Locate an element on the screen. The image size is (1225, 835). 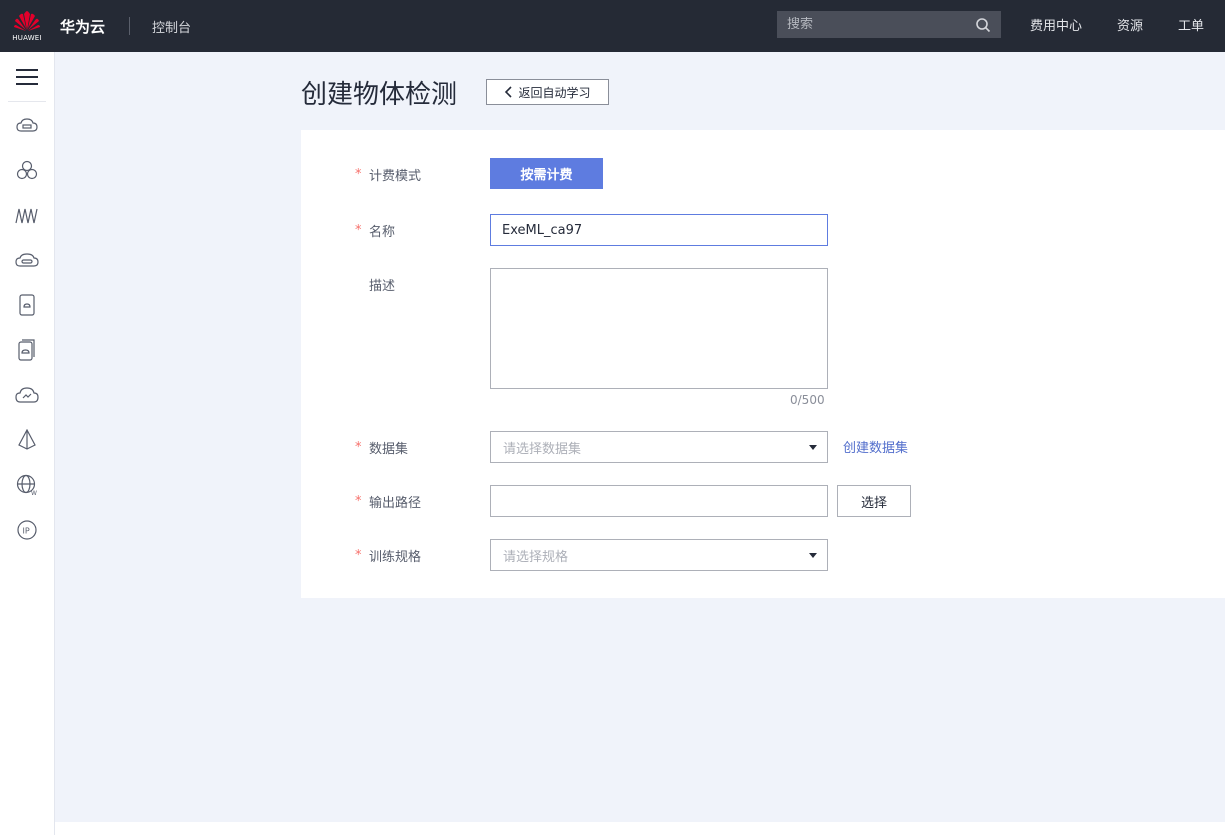
sidebar-item-cluster is located at coordinates (27, 169).